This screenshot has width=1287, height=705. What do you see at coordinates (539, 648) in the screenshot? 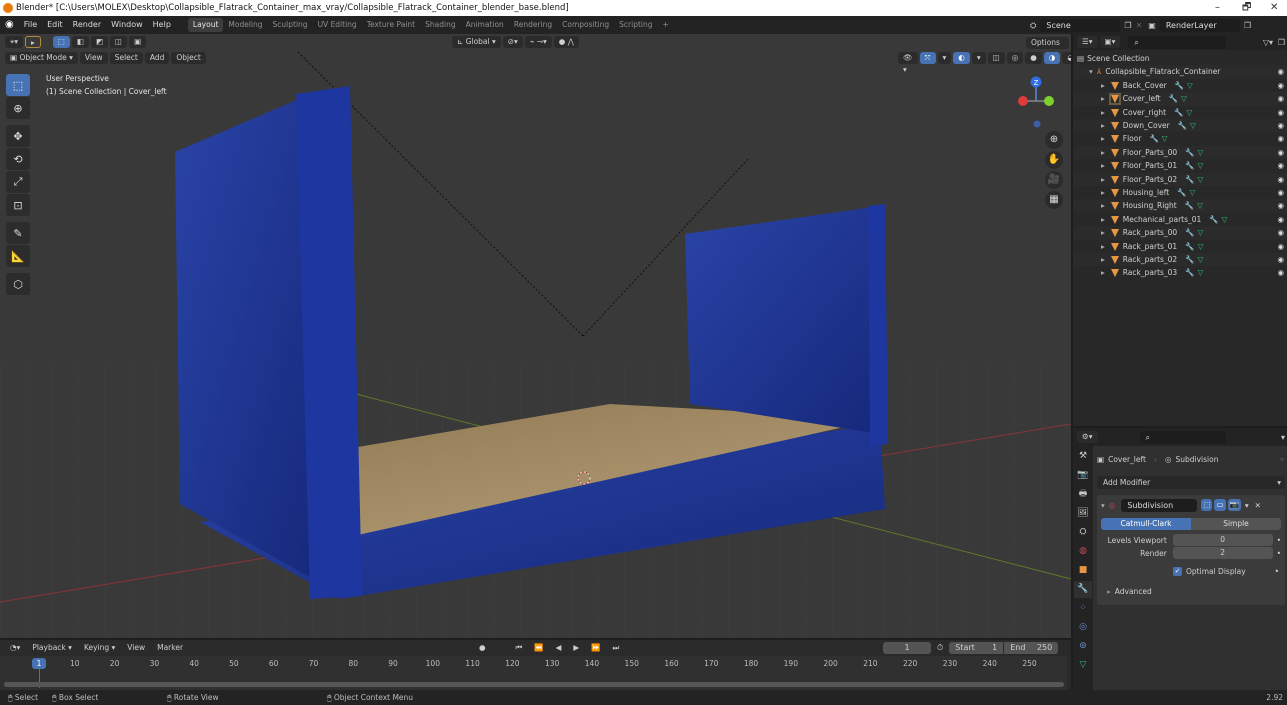
I see `jump-keyframe-back-button: ⏪` at bounding box center [539, 648].